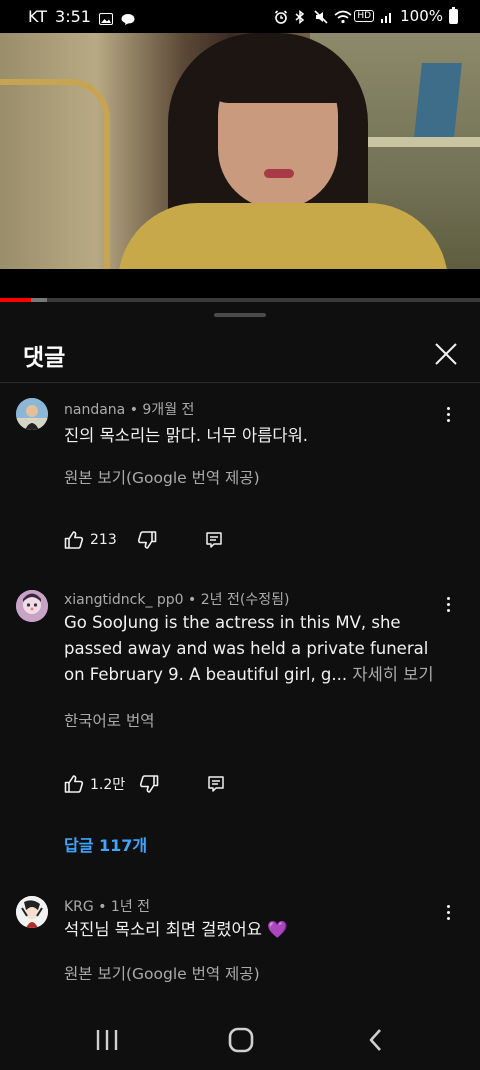 The image size is (480, 1070). Describe the element at coordinates (321, 17) in the screenshot. I see `mute-icon` at that location.